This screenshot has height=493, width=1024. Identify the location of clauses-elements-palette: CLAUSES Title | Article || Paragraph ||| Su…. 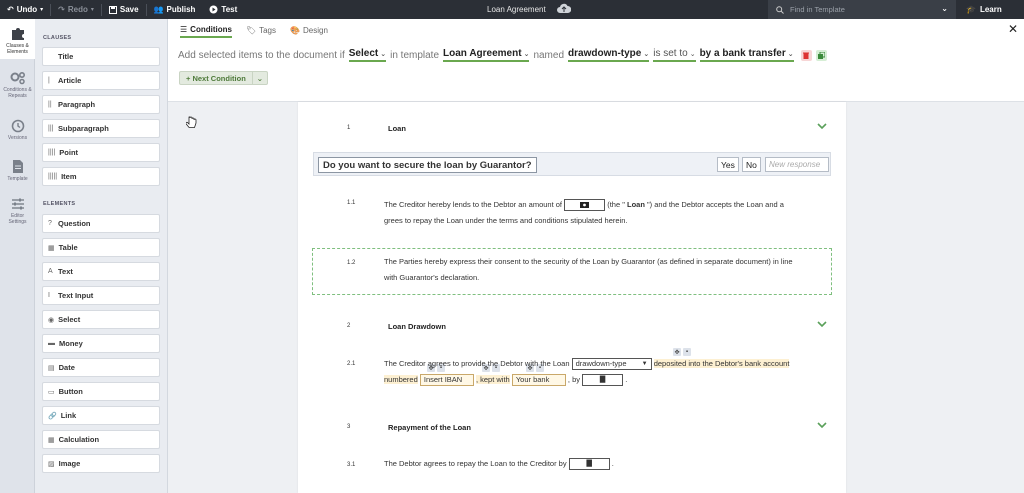
(101, 256).